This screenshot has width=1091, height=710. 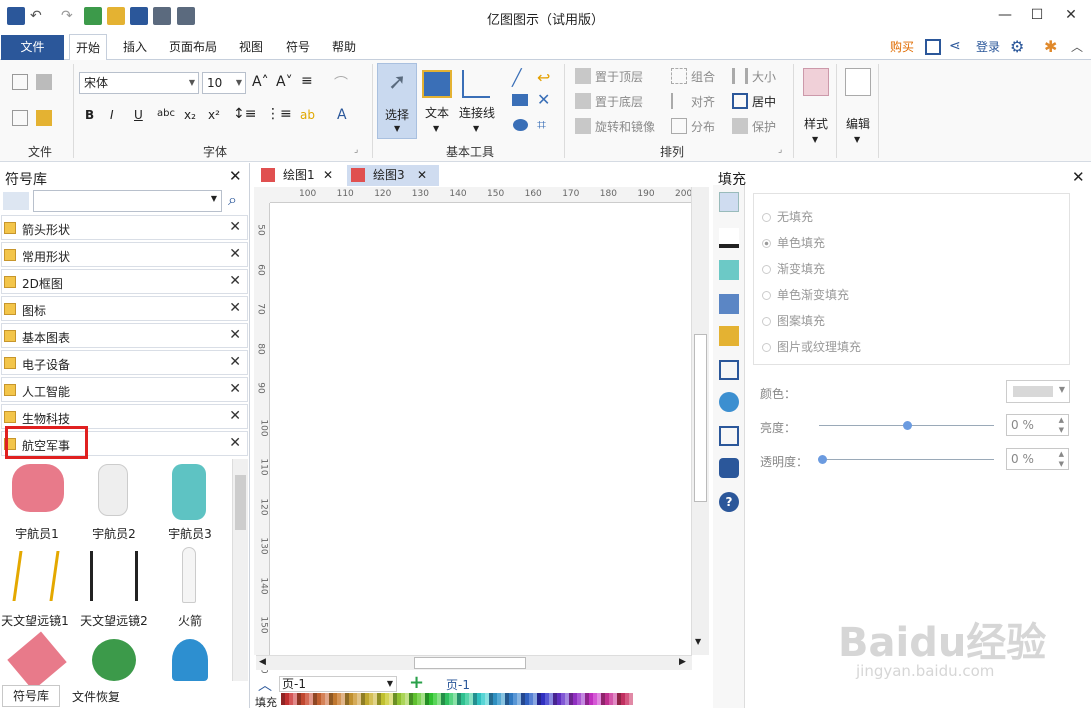 What do you see at coordinates (543, 99) in the screenshot?
I see `point-tool-icon: ✕` at bounding box center [543, 99].